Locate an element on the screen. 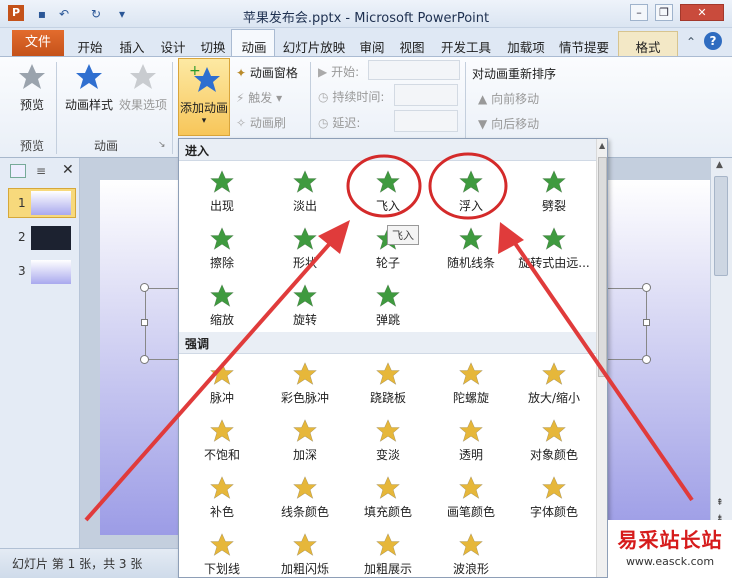 This screenshot has height=578, width=732. tab-developer: 开发工具 is located at coordinates (466, 43).